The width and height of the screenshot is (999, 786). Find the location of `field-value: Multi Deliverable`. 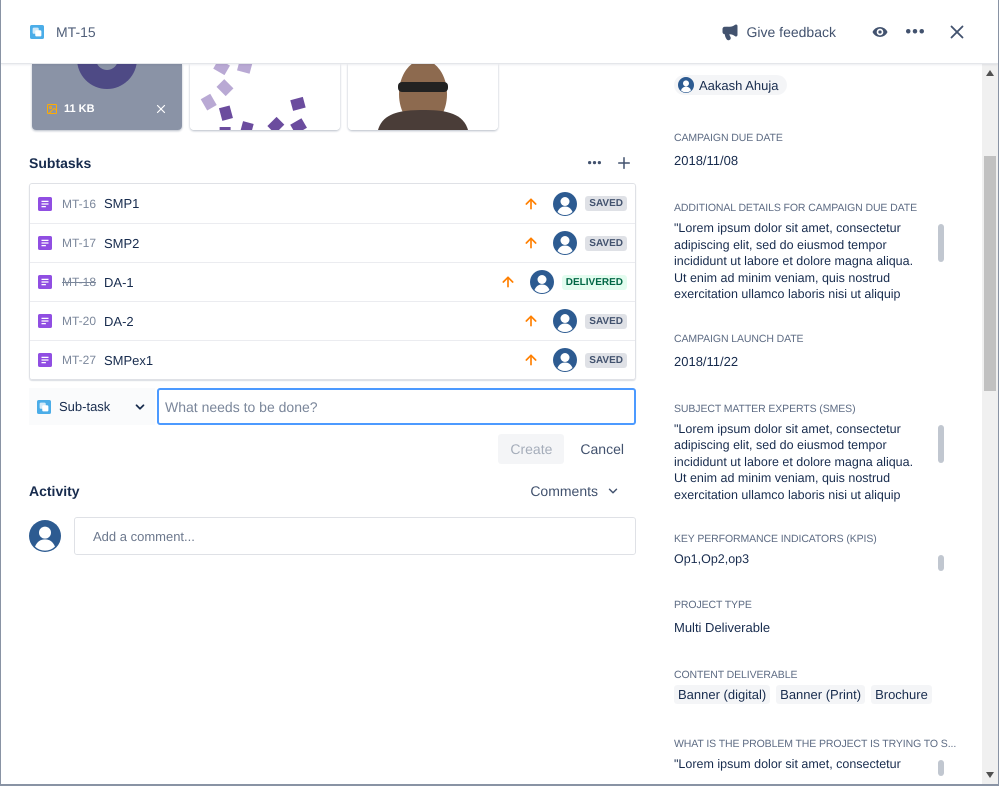

field-value: Multi Deliverable is located at coordinates (723, 627).